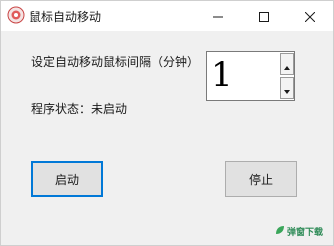  Describe the element at coordinates (16, 15) in the screenshot. I see `mouse-app-icon` at that location.